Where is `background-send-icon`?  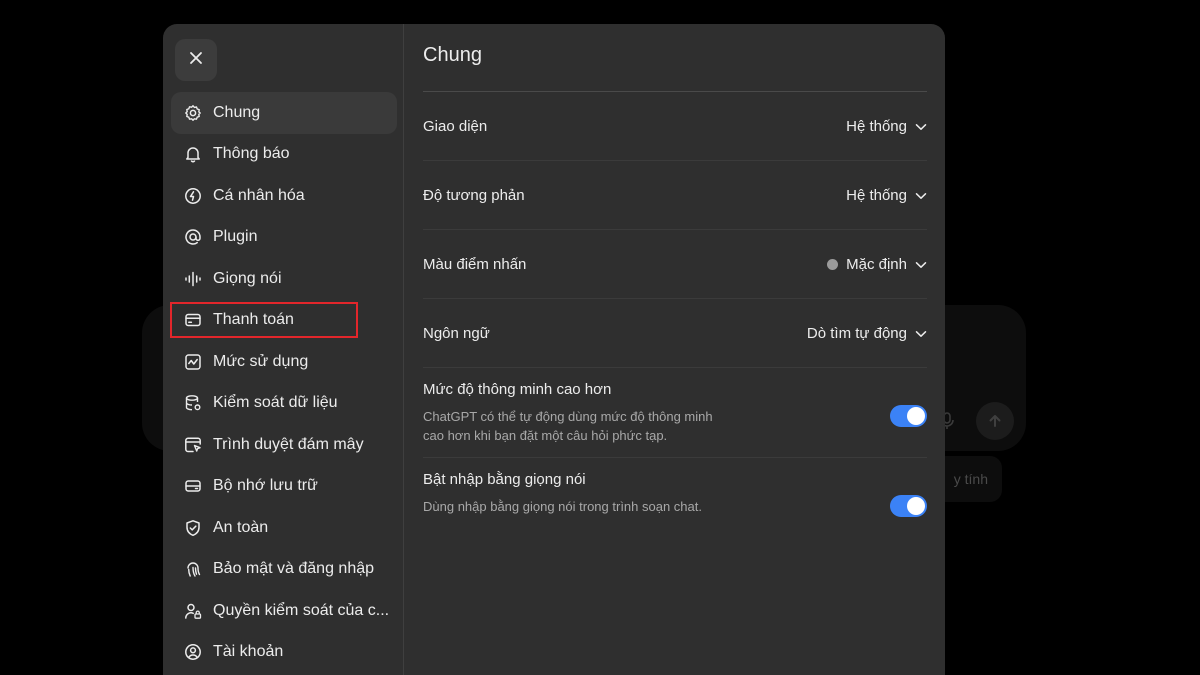
background-send-icon is located at coordinates (995, 421).